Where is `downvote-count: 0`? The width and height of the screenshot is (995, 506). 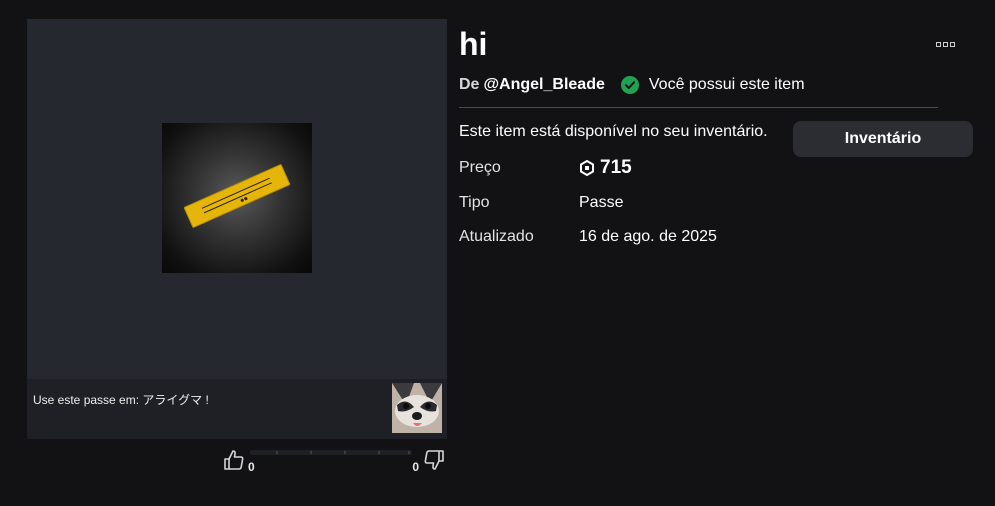
downvote-count: 0 is located at coordinates (415, 467).